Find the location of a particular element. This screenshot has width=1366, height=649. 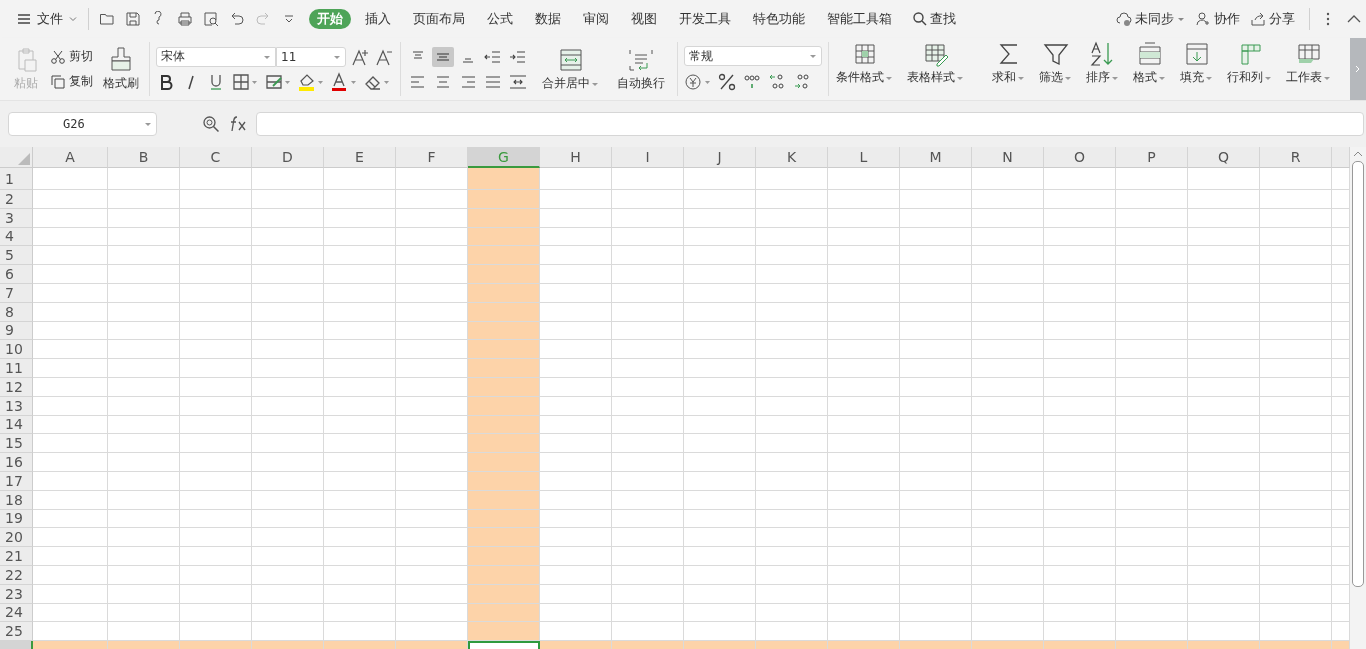

column-header: R is located at coordinates (1296, 157).